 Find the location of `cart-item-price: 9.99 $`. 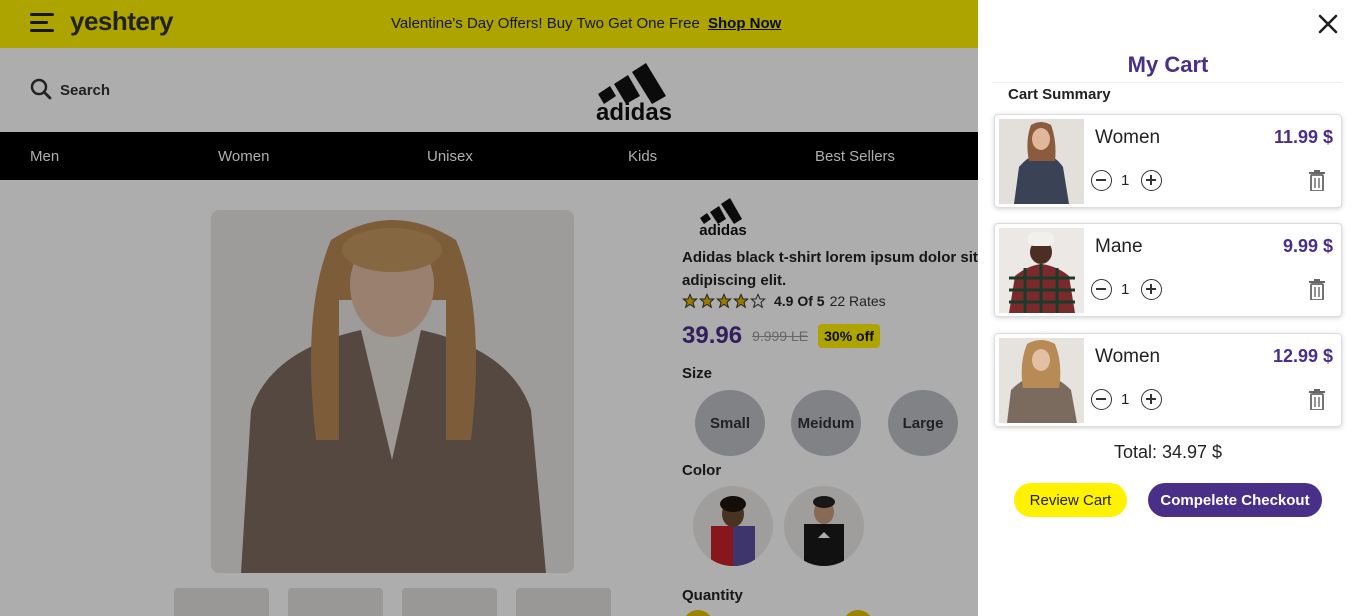

cart-item-price: 9.99 $ is located at coordinates (1307, 246).